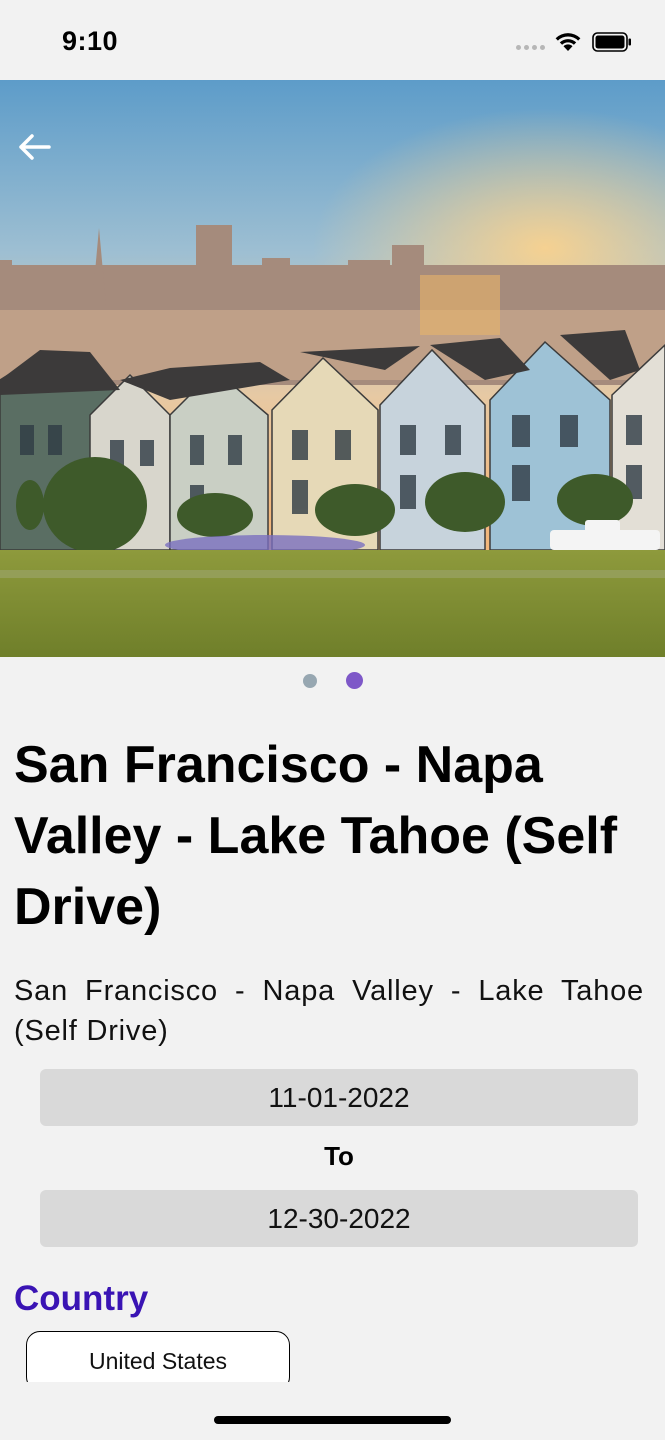 Image resolution: width=665 pixels, height=1440 pixels. I want to click on battery-icon, so click(611, 42).